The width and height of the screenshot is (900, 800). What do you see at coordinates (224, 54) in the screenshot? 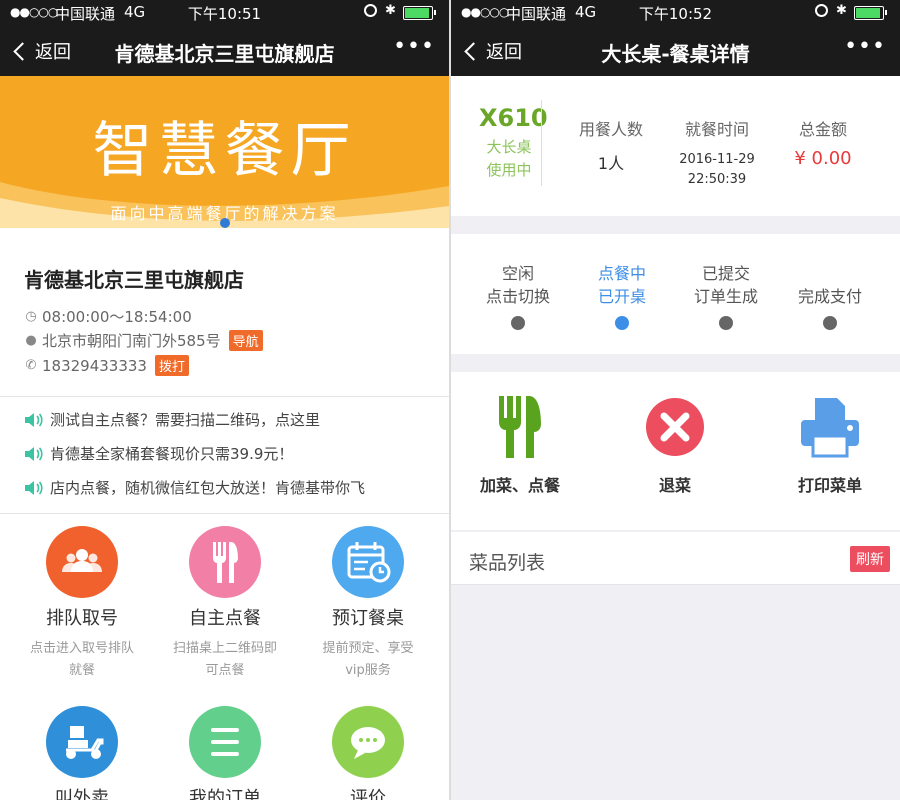
I see `page-title: 肯德基北京三里屯旗舰店` at bounding box center [224, 54].